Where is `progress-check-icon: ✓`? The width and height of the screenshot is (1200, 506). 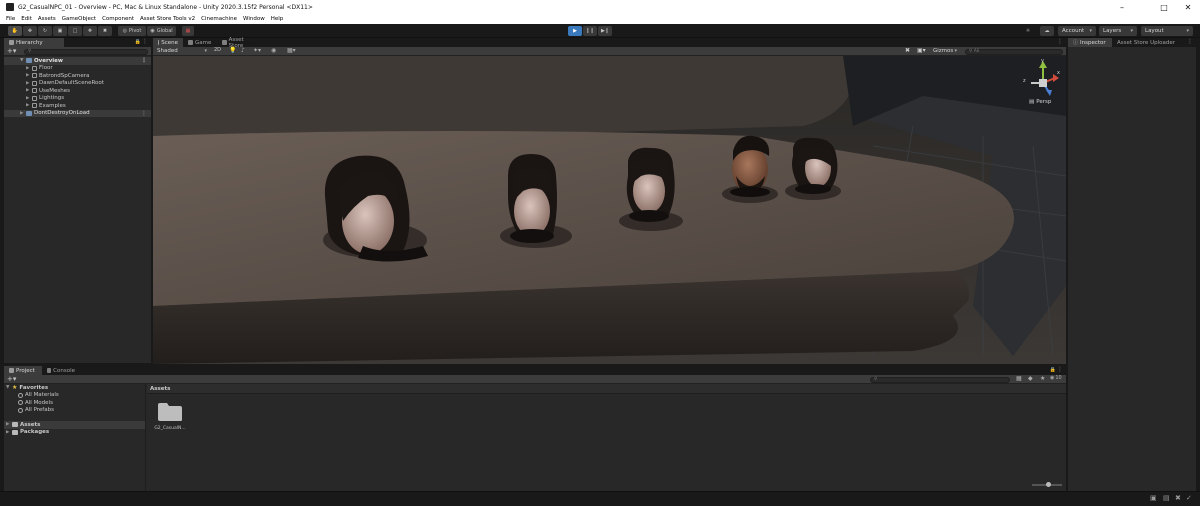
progress-check-icon: ✓ is located at coordinates (1189, 498).